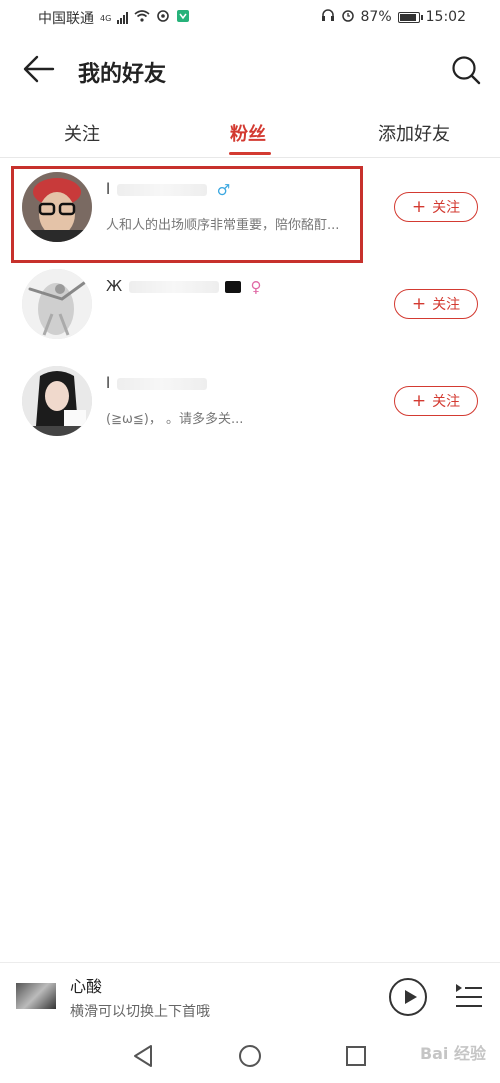 This screenshot has width=500, height=1083. What do you see at coordinates (445, 17) in the screenshot?
I see `clock: 15:02` at bounding box center [445, 17].